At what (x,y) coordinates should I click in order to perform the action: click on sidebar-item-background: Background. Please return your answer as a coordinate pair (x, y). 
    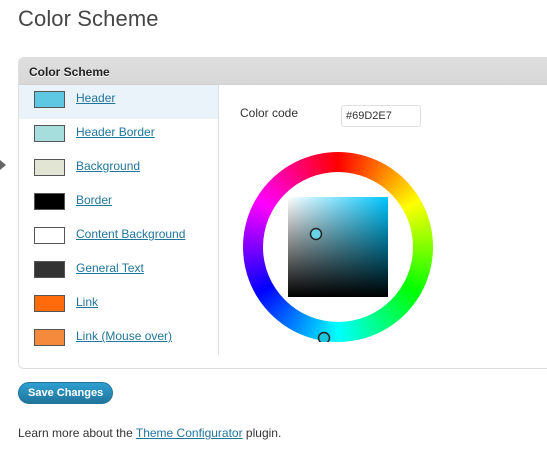
    Looking at the image, I should click on (118, 170).